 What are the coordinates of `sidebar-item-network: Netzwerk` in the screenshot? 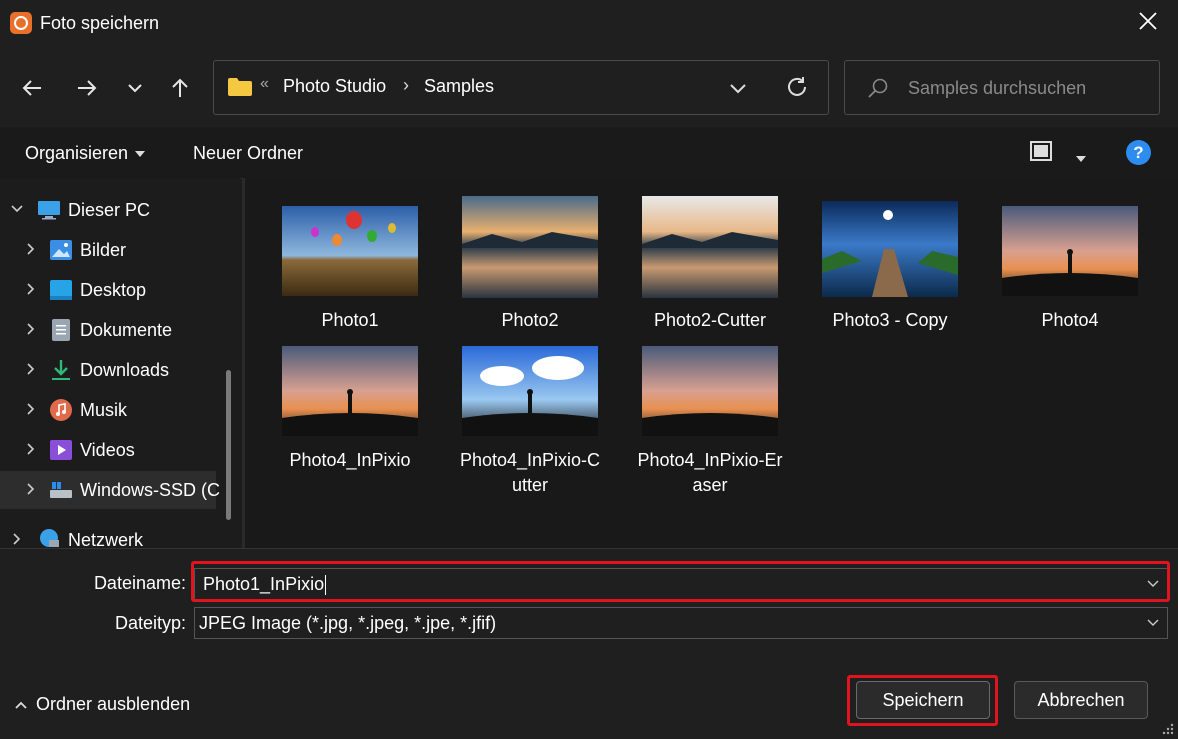 It's located at (108, 534).